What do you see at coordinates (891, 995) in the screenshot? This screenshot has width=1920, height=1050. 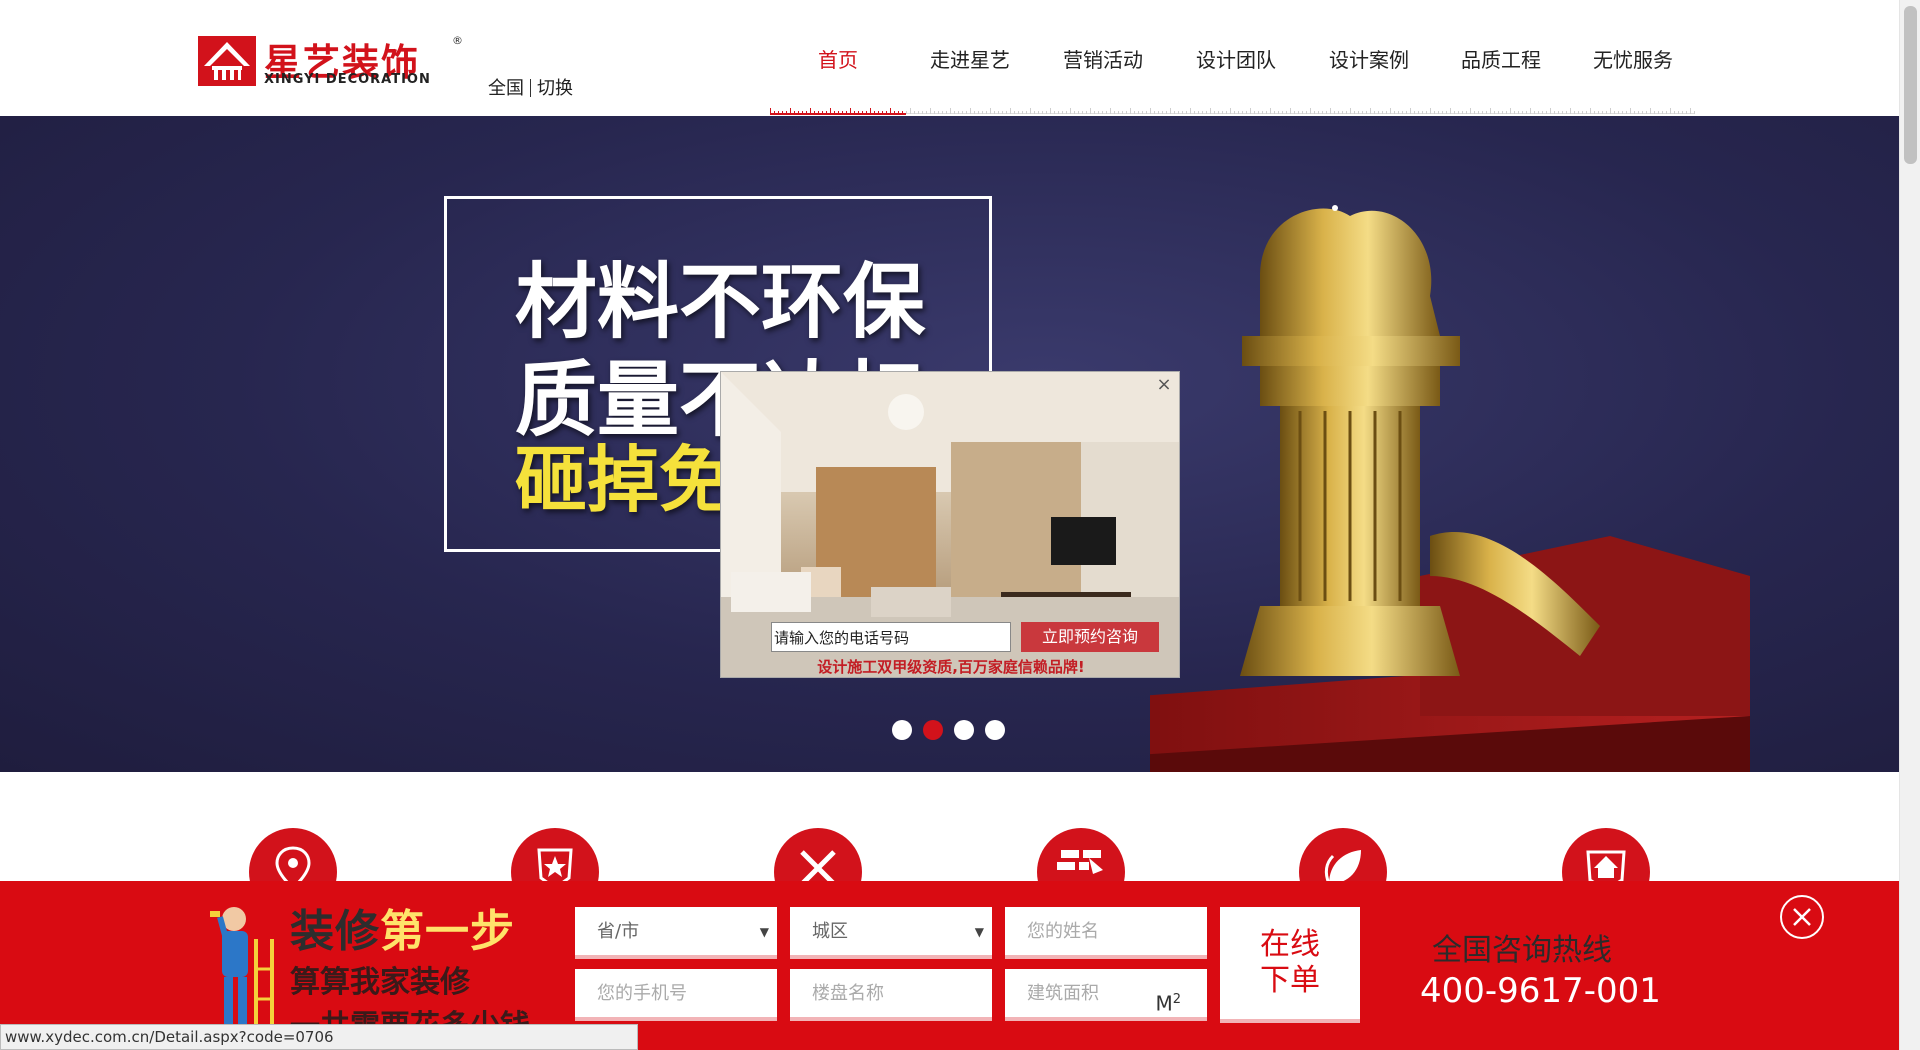 I see `estate-name-field: 楼盘名称` at bounding box center [891, 995].